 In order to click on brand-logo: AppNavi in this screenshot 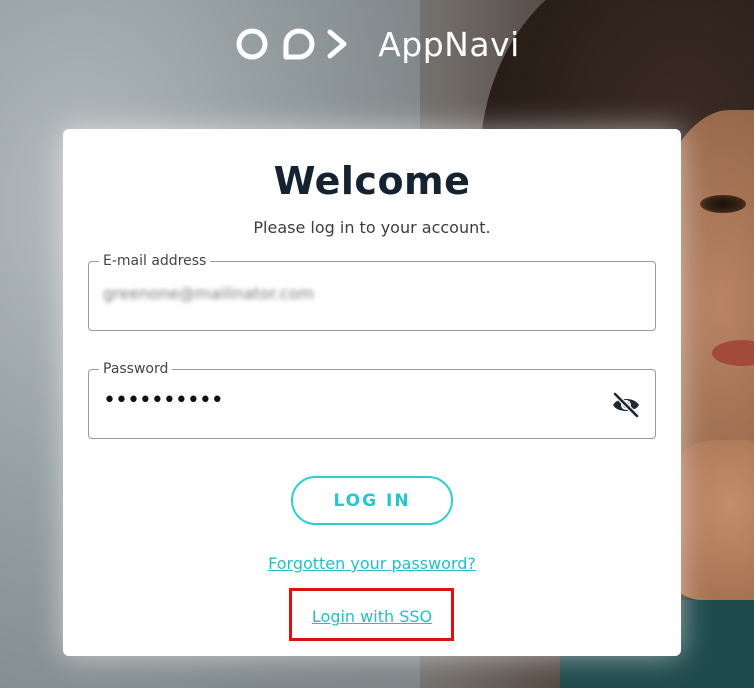, I will do `click(377, 44)`.